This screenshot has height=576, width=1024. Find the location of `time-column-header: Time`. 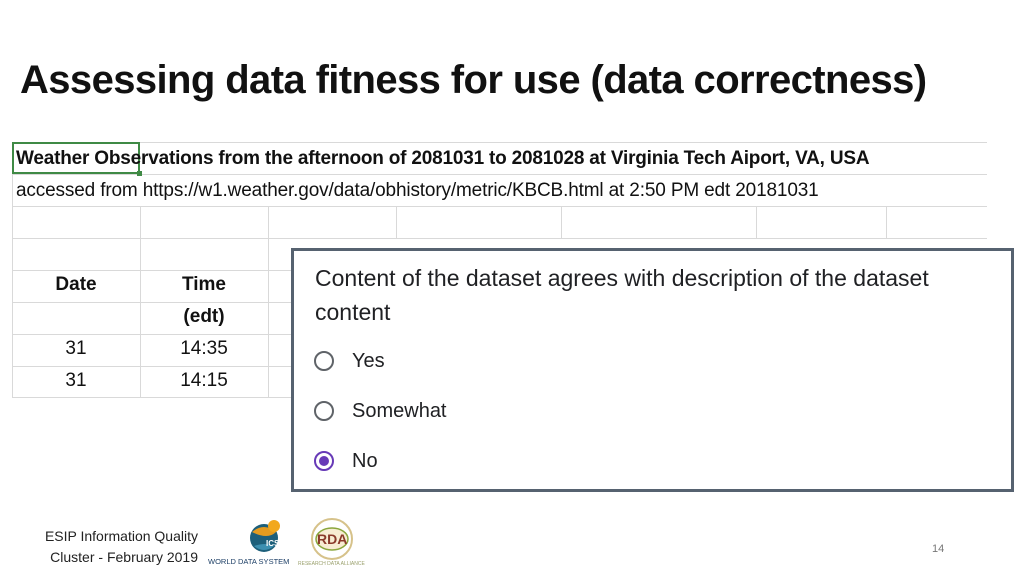

time-column-header: Time is located at coordinates (204, 285).